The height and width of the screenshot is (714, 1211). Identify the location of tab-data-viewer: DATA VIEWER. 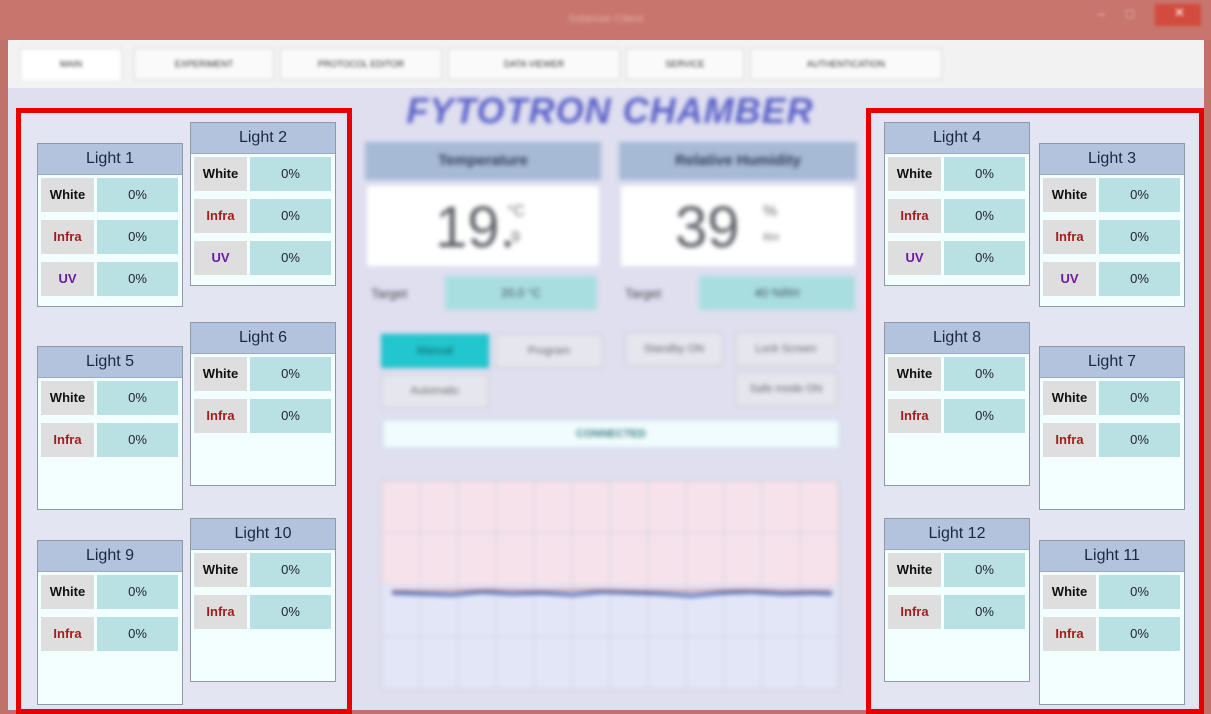
(534, 64).